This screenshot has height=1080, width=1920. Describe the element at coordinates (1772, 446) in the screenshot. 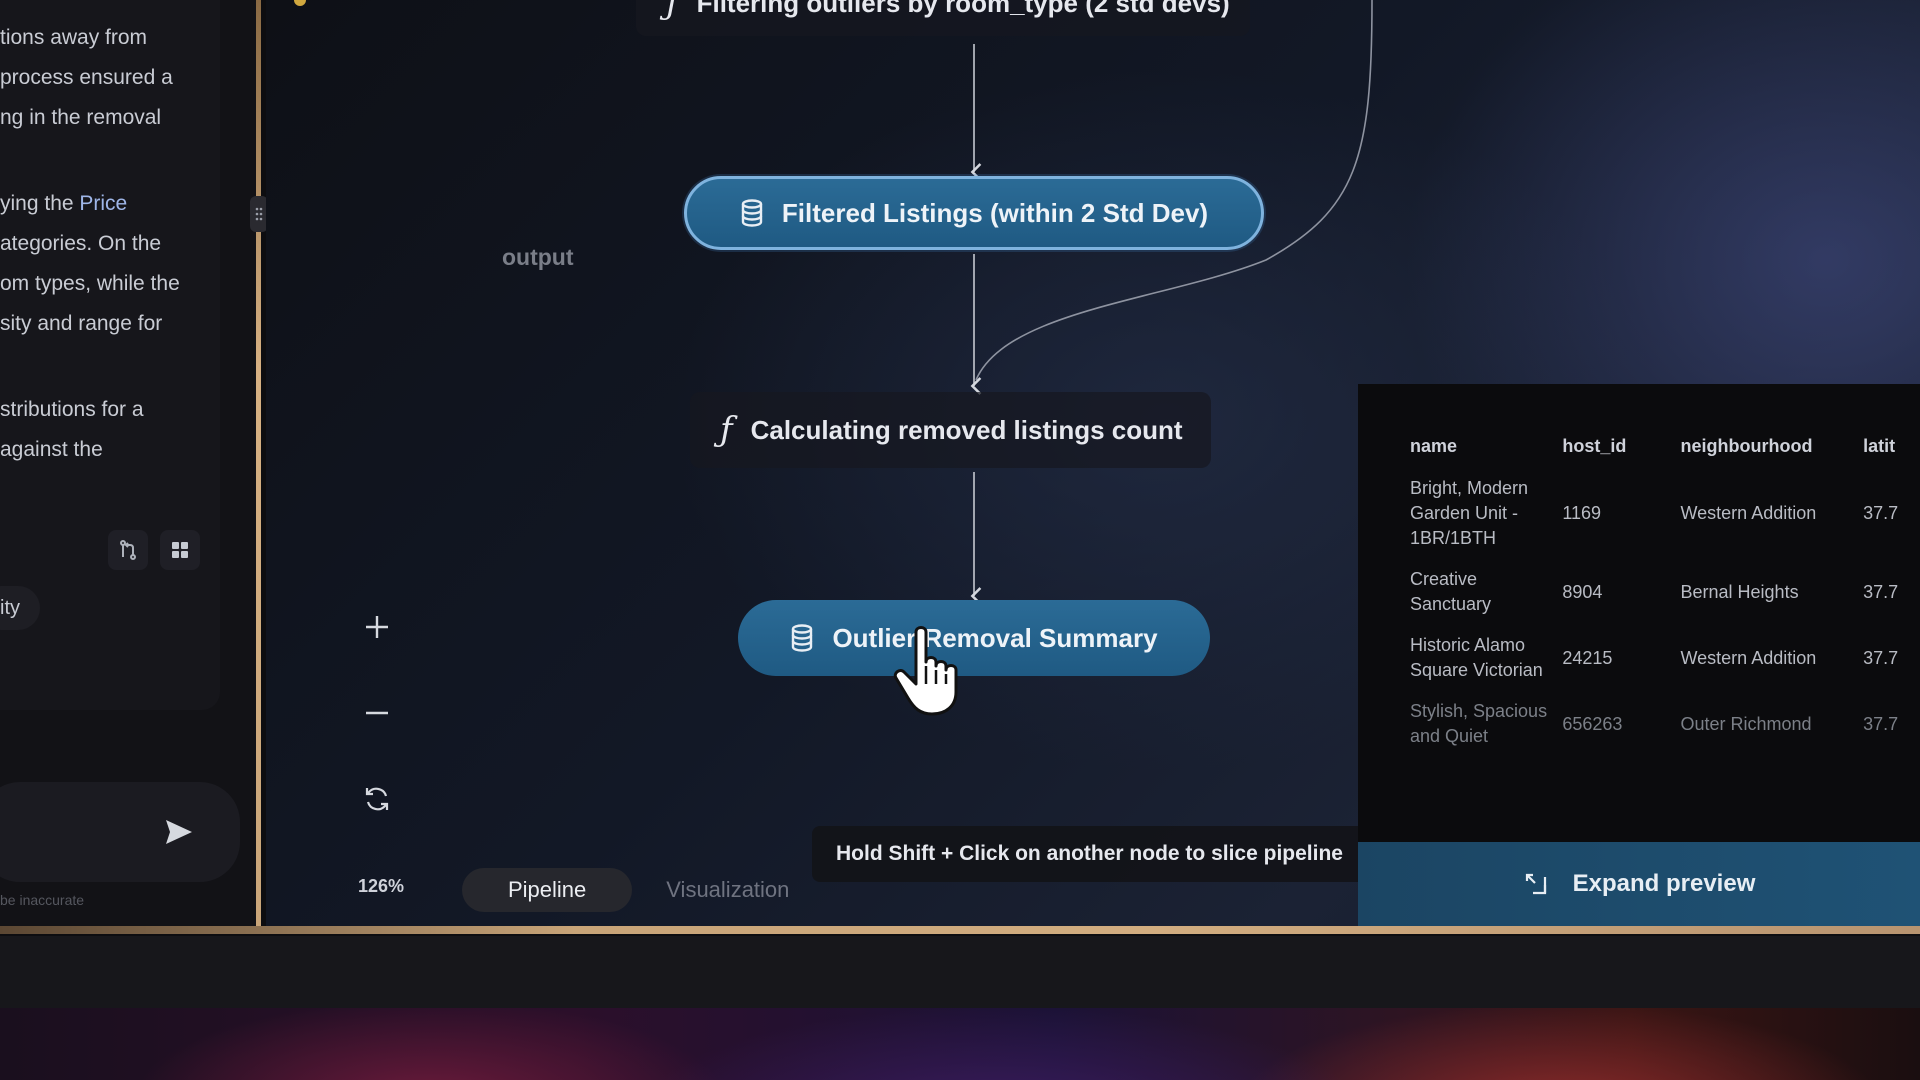

I see `column-header-neighbourhood: neighbourhood` at that location.